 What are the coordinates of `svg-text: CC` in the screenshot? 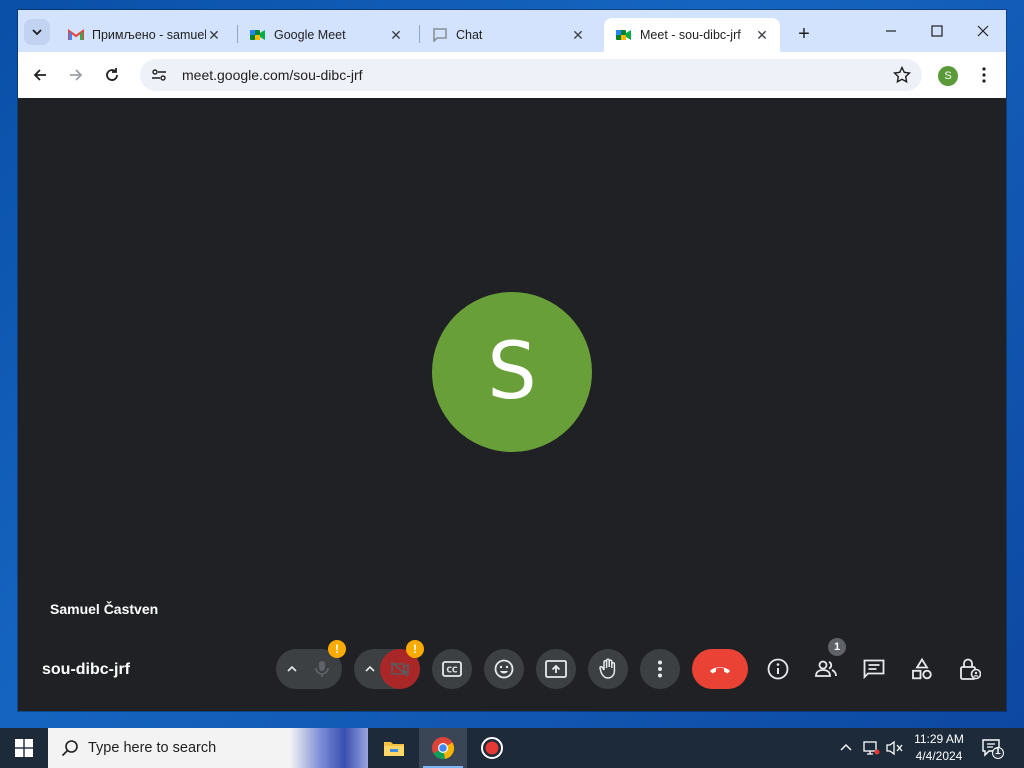 It's located at (452, 670).